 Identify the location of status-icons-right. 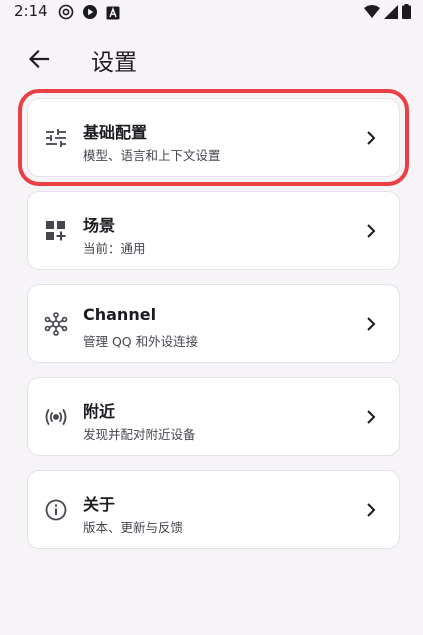
(387, 13).